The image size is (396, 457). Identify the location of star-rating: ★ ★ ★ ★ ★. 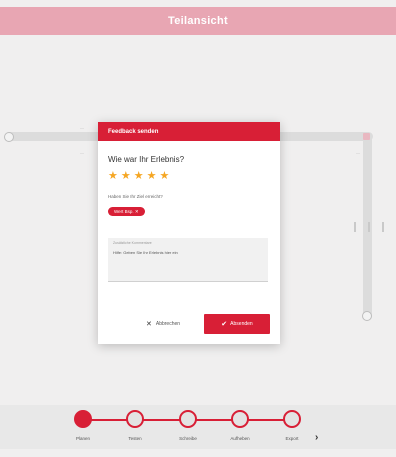
(138, 176).